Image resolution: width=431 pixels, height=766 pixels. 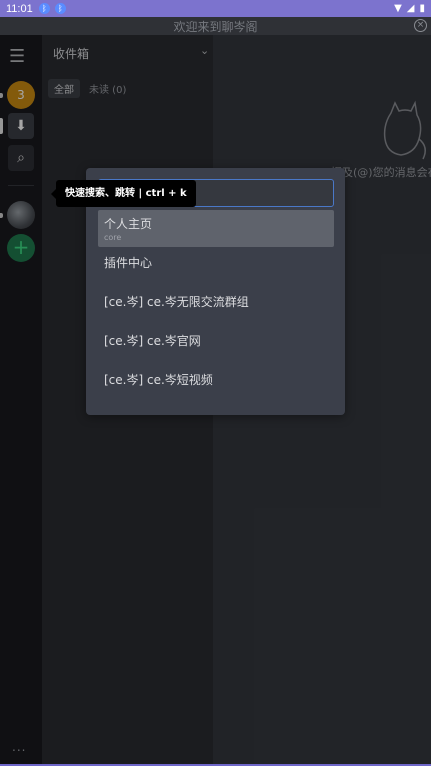 I want to click on result-label: [ce.岑] ce.岑短视频, so click(x=158, y=380).